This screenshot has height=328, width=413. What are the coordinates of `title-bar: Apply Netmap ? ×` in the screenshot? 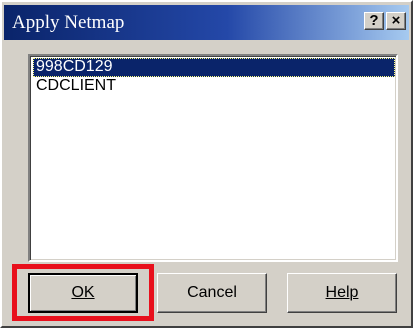 It's located at (206, 22).